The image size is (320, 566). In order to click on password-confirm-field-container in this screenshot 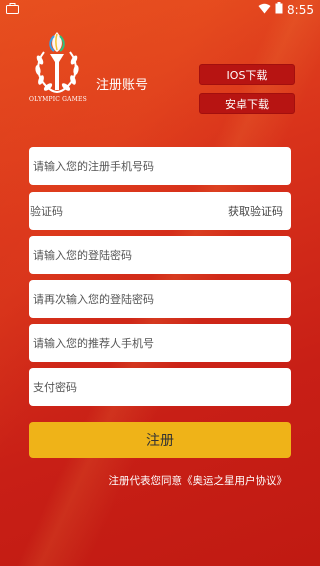, I will do `click(160, 299)`.